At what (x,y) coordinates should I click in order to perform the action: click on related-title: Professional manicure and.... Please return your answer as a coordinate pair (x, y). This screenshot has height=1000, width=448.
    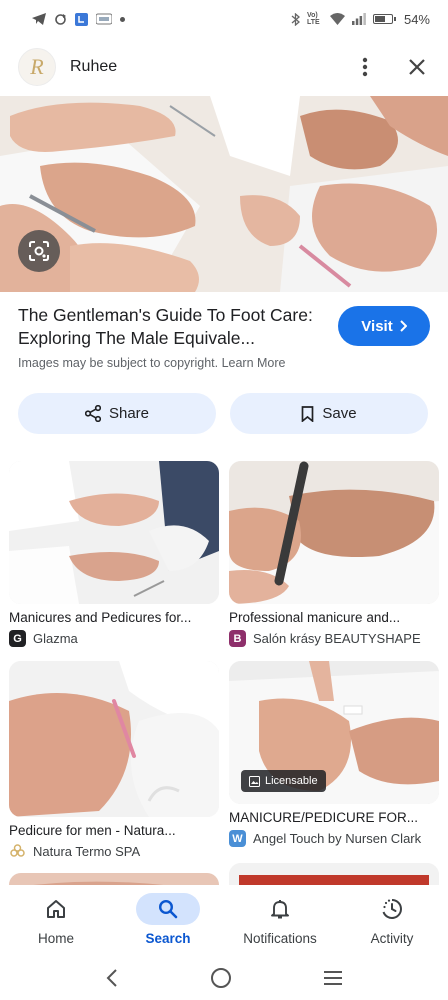
    Looking at the image, I should click on (315, 617).